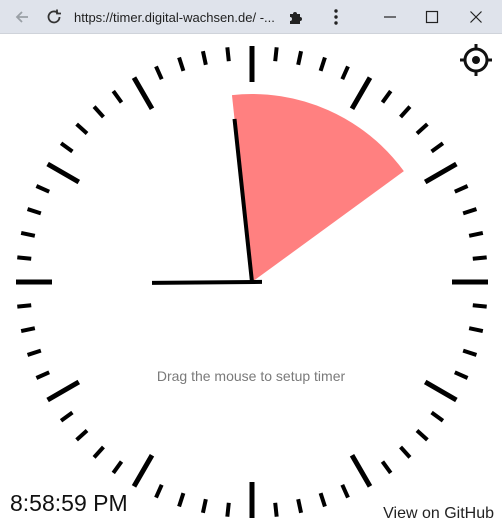  What do you see at coordinates (69, 503) in the screenshot?
I see `current-time: 8:58:59 PM` at bounding box center [69, 503].